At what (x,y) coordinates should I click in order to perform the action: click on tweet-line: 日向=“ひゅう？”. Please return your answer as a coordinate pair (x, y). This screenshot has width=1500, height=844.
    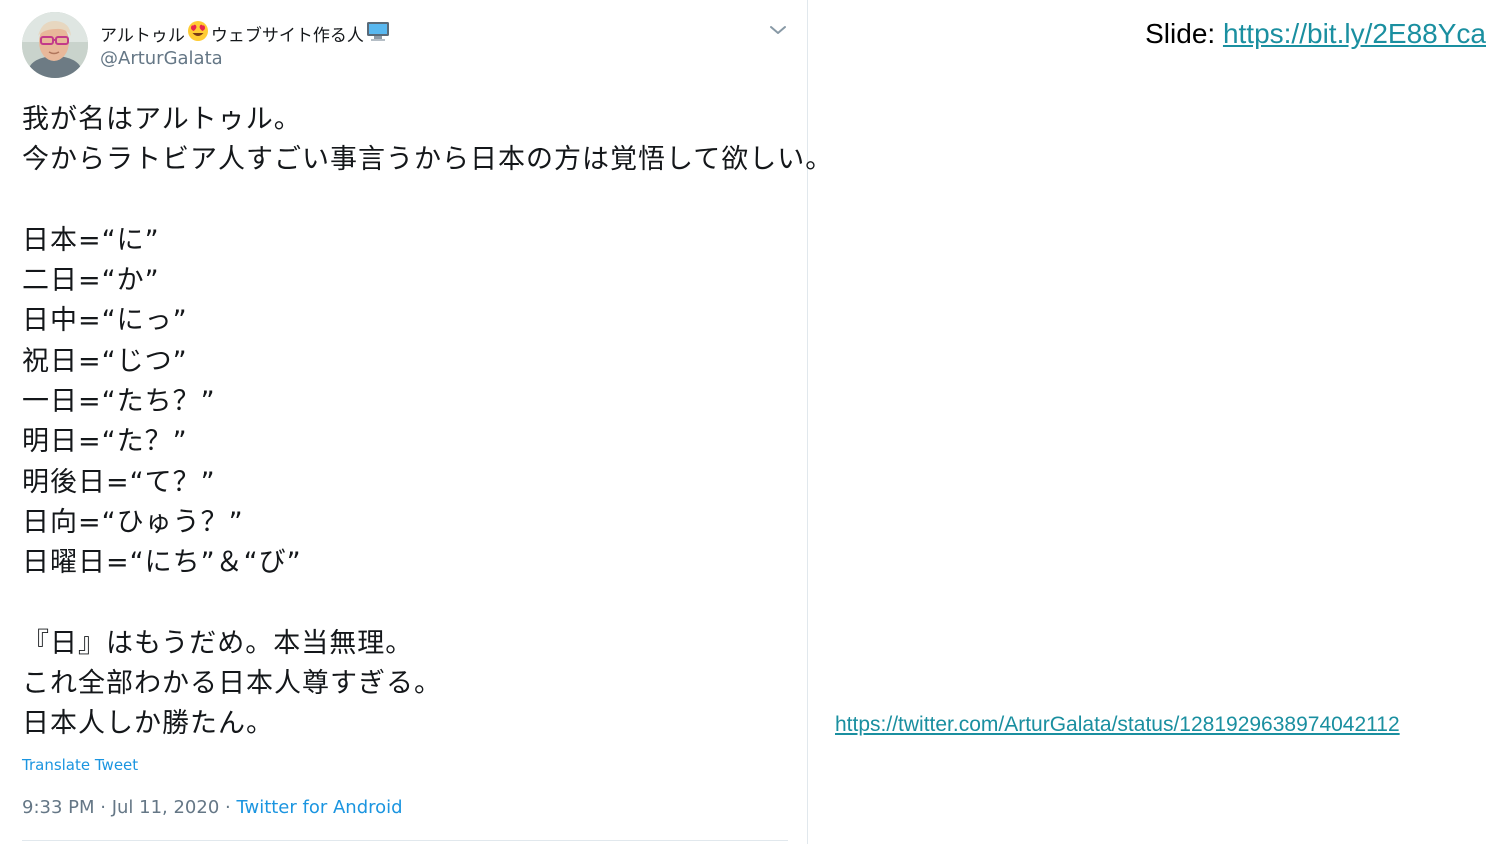
    Looking at the image, I should click on (133, 522).